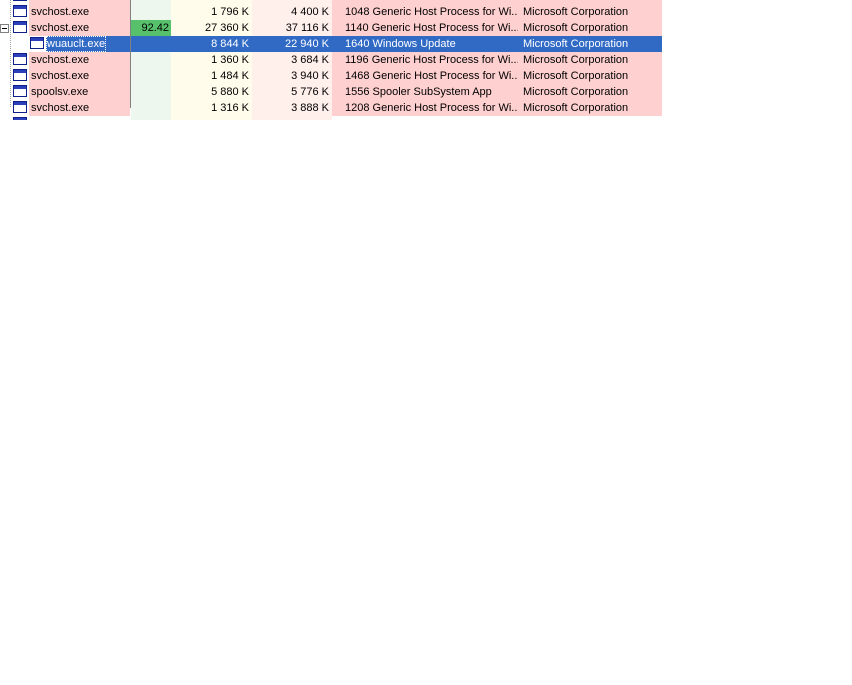 This screenshot has height=685, width=852. I want to click on private-bytes-cell: 1 360 K, so click(211, 60).